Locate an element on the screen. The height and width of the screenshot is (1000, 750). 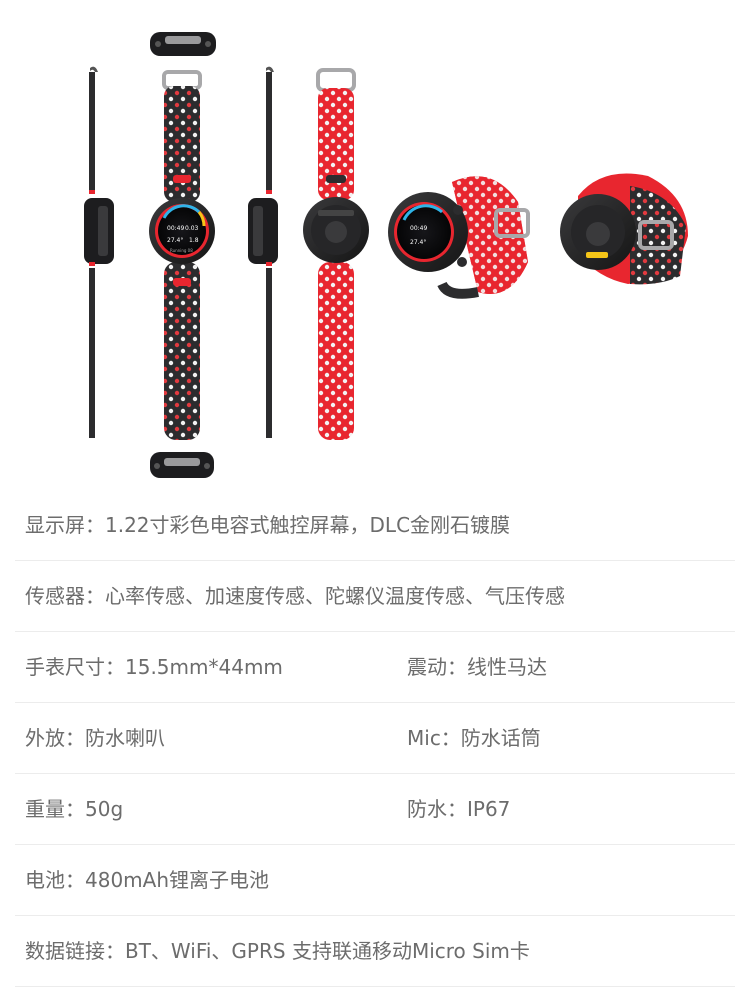
bottom-clasp is located at coordinates (182, 465).